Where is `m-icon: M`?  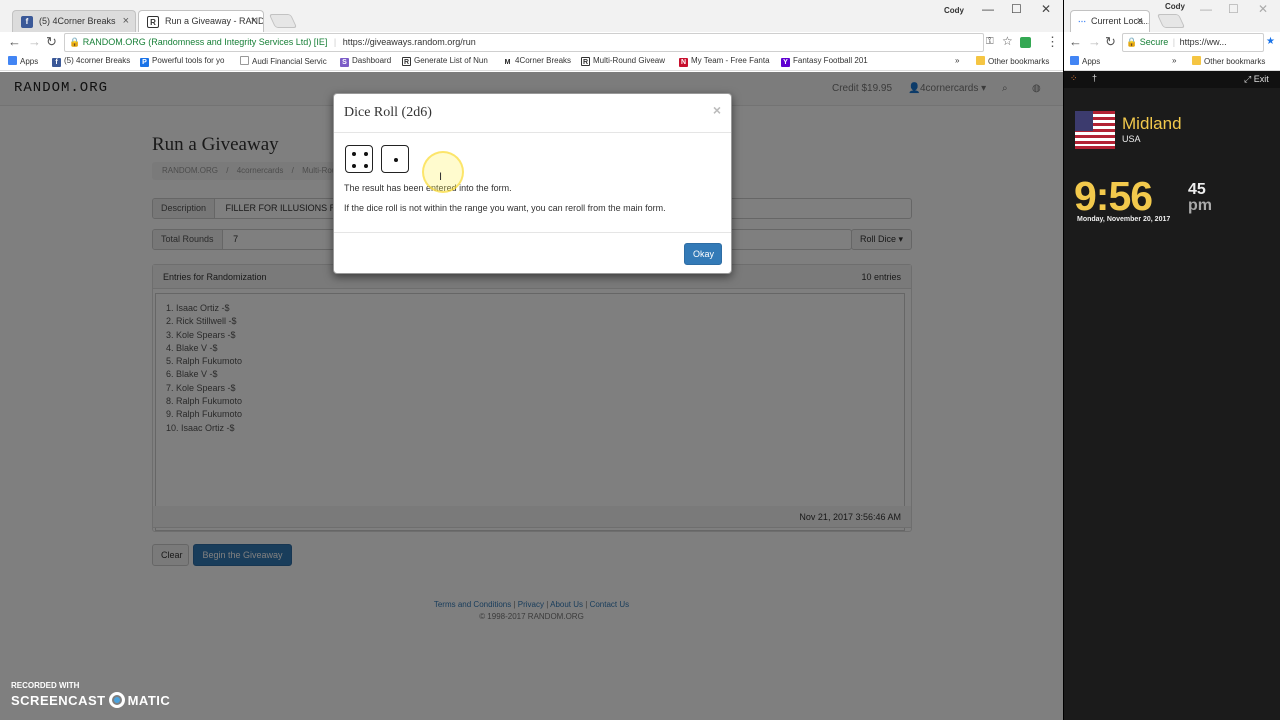 m-icon: M is located at coordinates (507, 62).